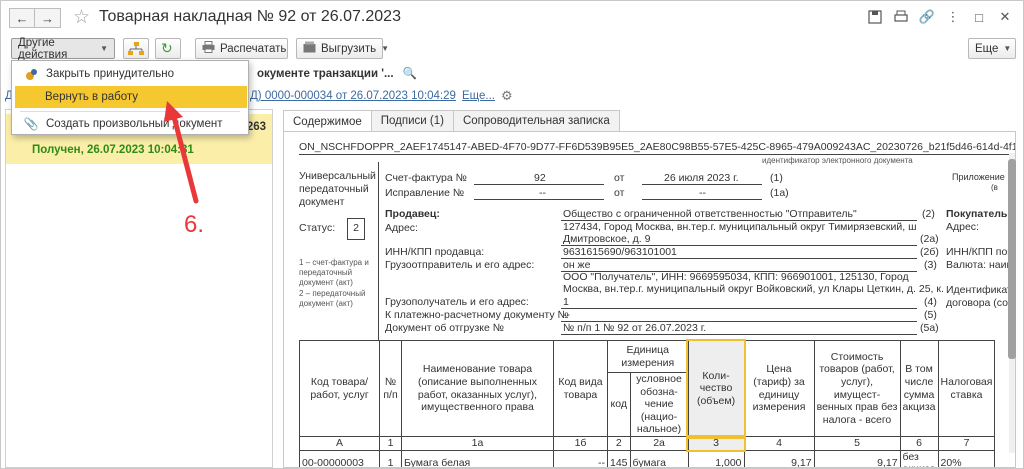 Image resolution: width=1024 pixels, height=469 pixels. What do you see at coordinates (339, 443) in the screenshot?
I see `index-cell: А` at bounding box center [339, 443].